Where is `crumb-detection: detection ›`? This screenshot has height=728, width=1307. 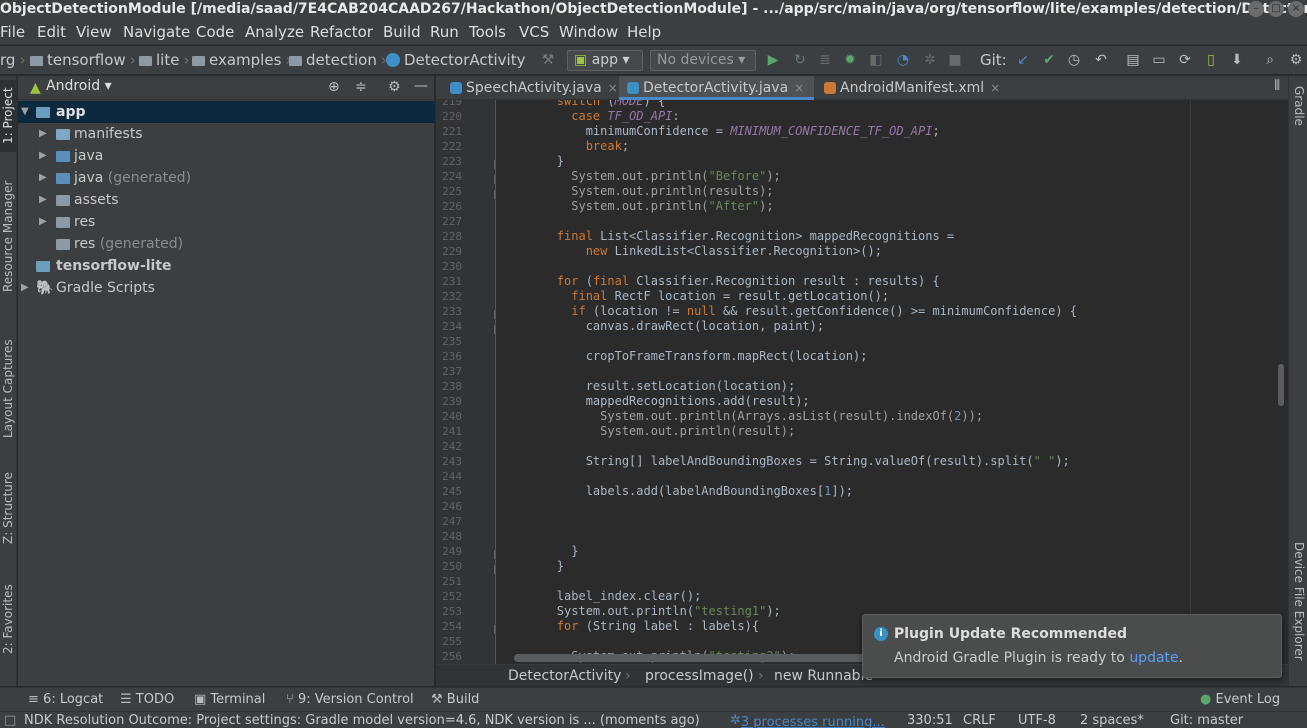 crumb-detection: detection › is located at coordinates (340, 60).